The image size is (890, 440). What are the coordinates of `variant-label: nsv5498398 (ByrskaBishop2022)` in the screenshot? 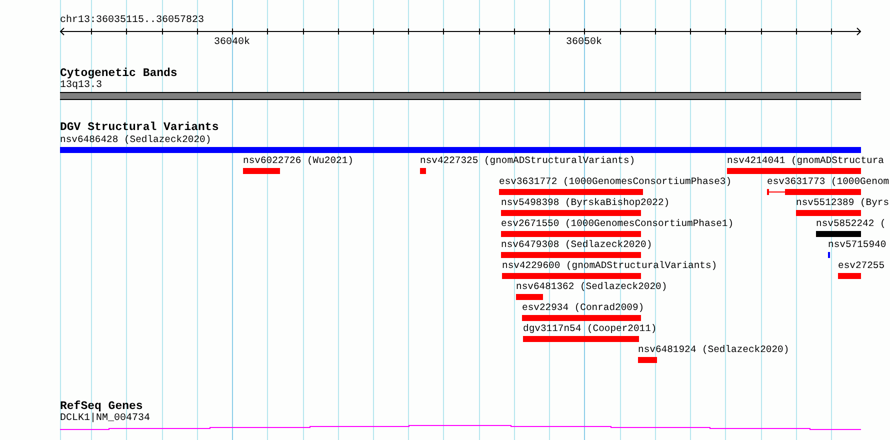 It's located at (585, 203).